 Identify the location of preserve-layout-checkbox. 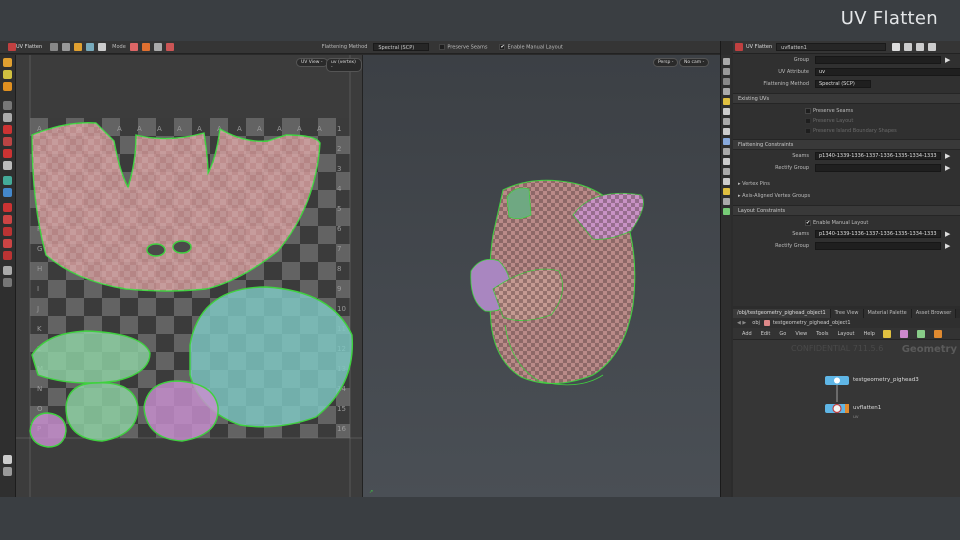
(808, 121).